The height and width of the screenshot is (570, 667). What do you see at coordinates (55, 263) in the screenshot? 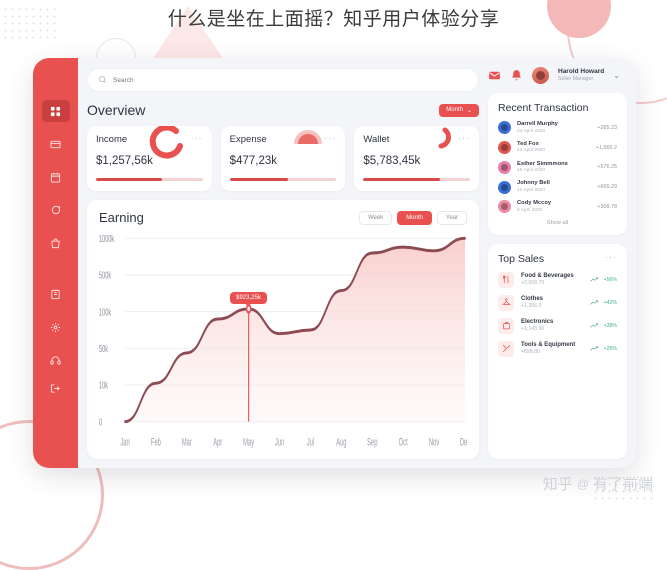
I see `sidebar` at bounding box center [55, 263].